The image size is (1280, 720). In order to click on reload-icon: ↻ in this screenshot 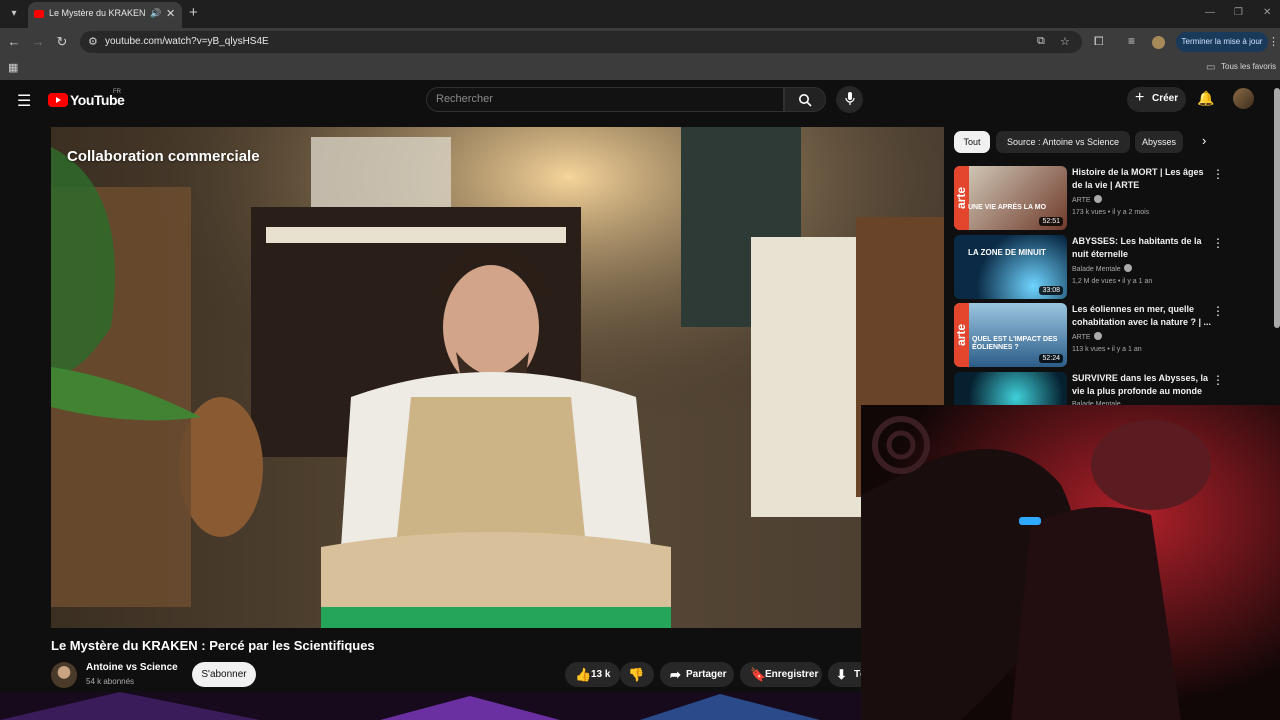, I will do `click(62, 42)`.